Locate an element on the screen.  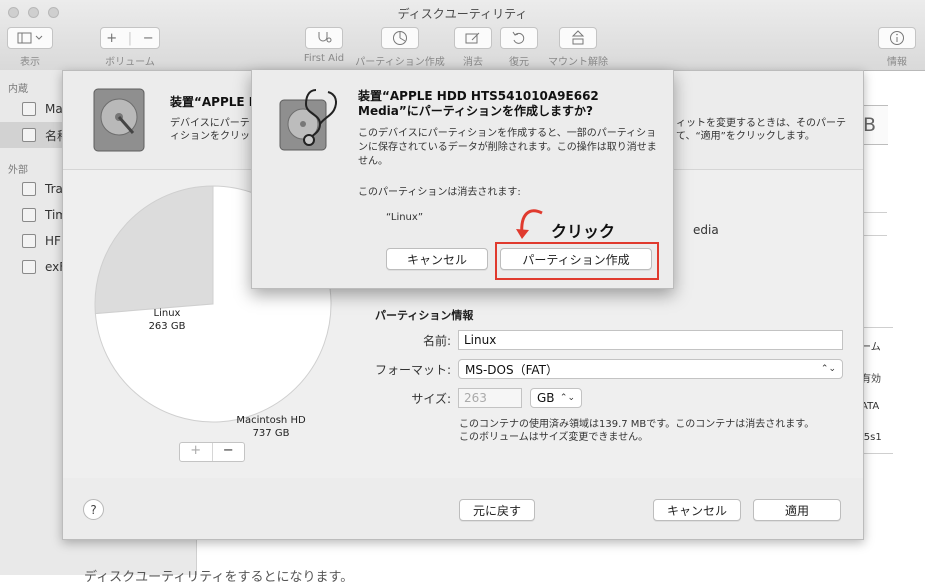
help-button: ? is located at coordinates (93, 509).